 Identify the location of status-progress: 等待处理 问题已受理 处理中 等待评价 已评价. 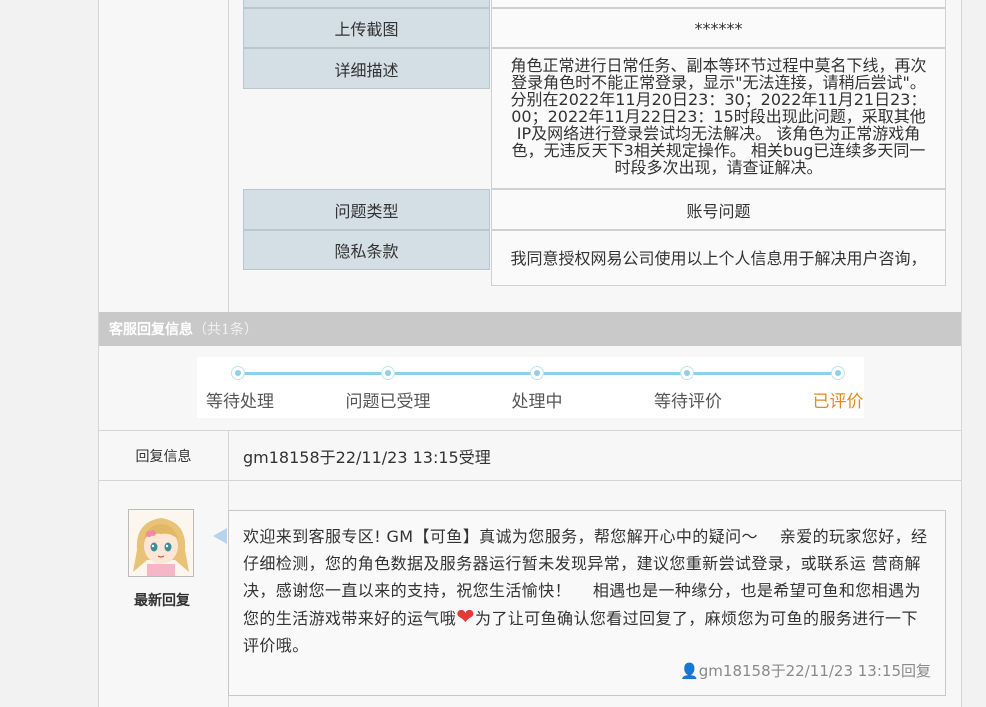
(530, 387).